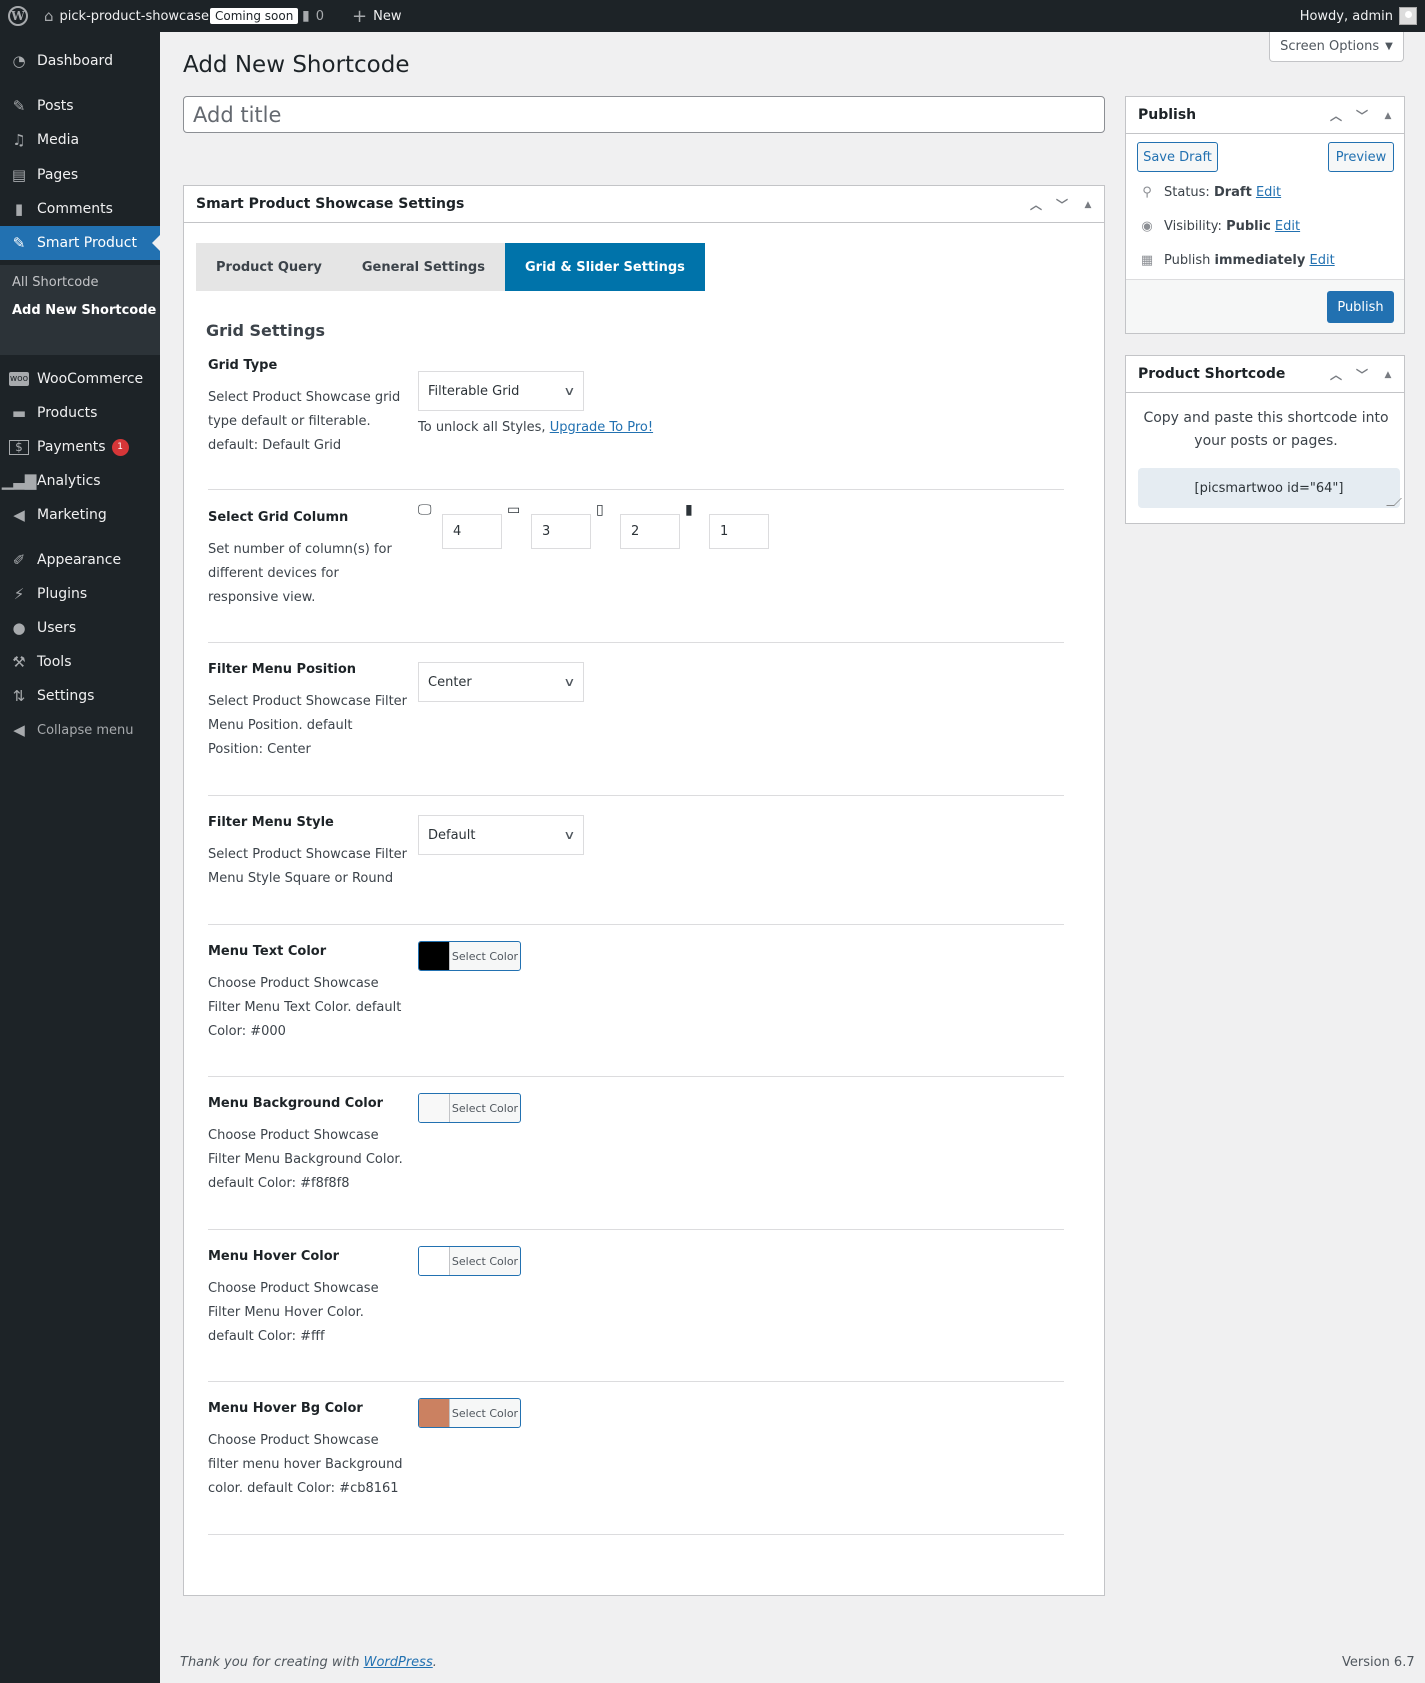  I want to click on sidebar-item-plugins: ⚡ Plugins, so click(80, 594).